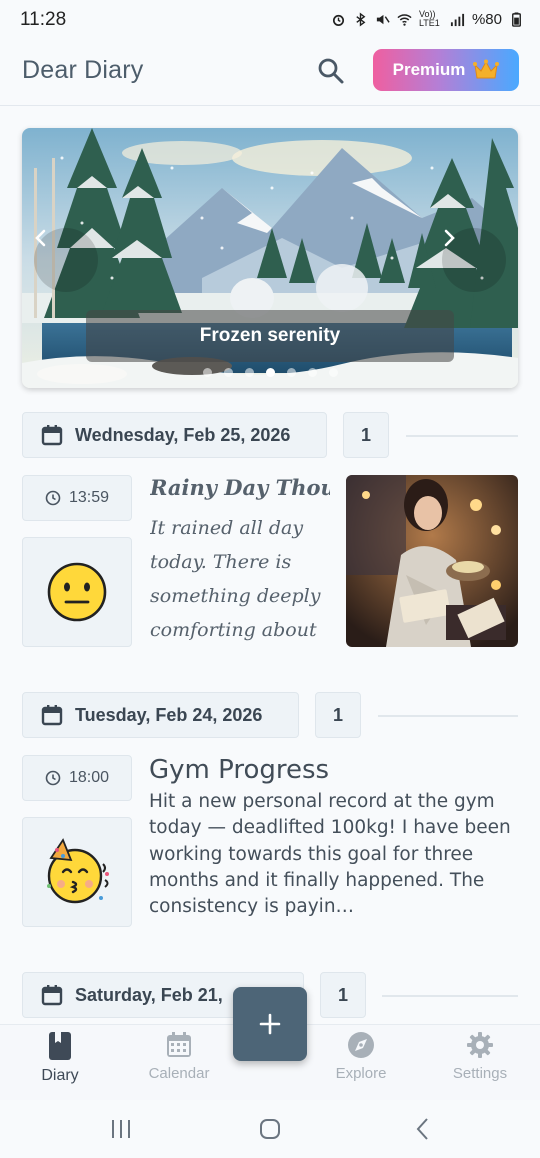 This screenshot has width=540, height=1158. I want to click on date-header: Tuesday, Feb 24, 2026 1, so click(281, 715).